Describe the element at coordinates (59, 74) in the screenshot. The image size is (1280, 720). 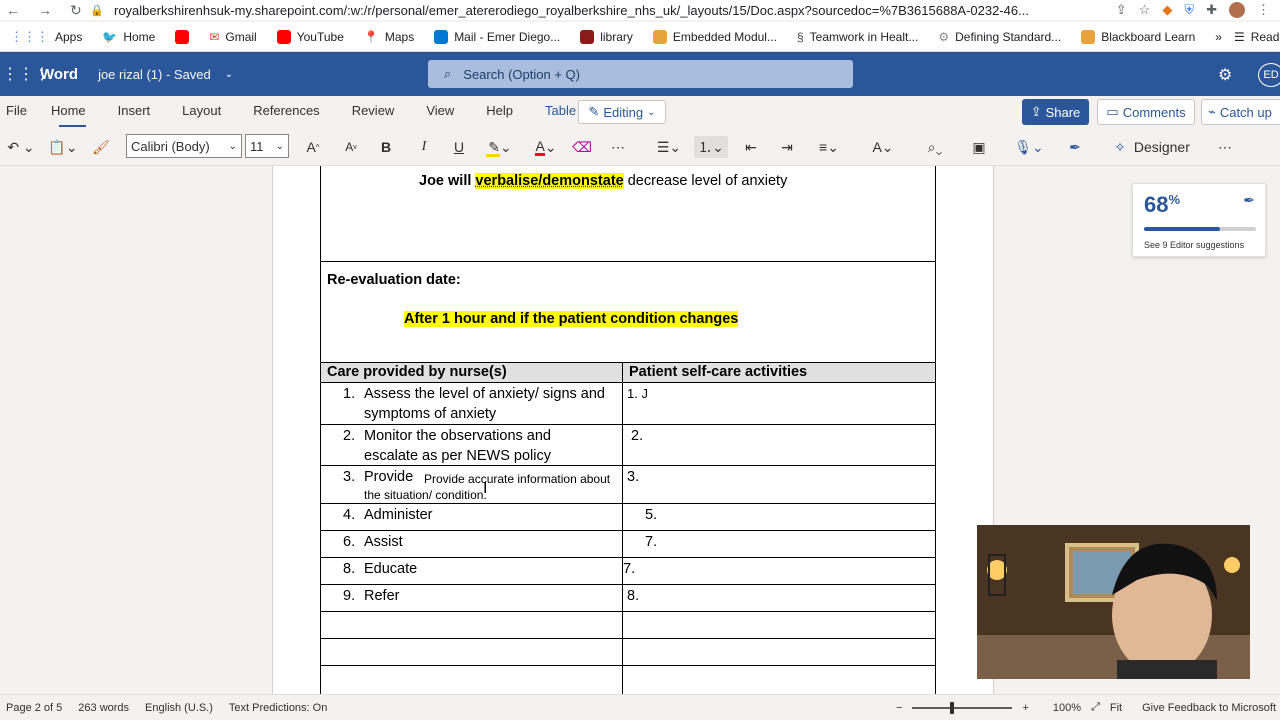
I see `app-name: Word` at that location.